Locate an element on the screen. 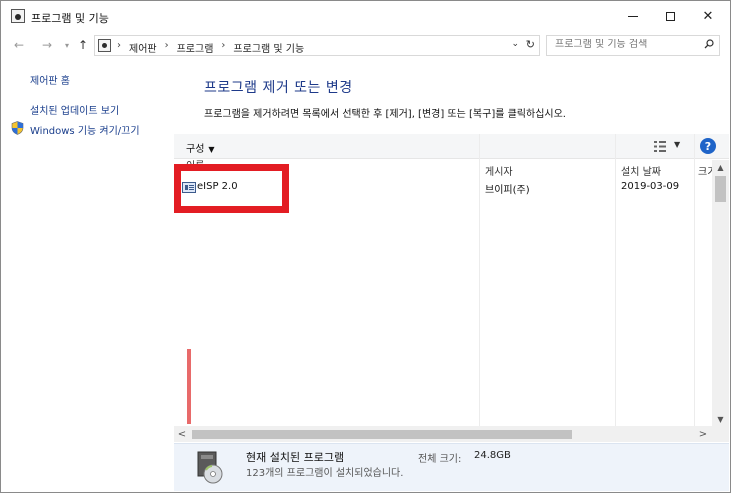 The height and width of the screenshot is (493, 731). window-title: 프로그램 및 기능 is located at coordinates (70, 18).